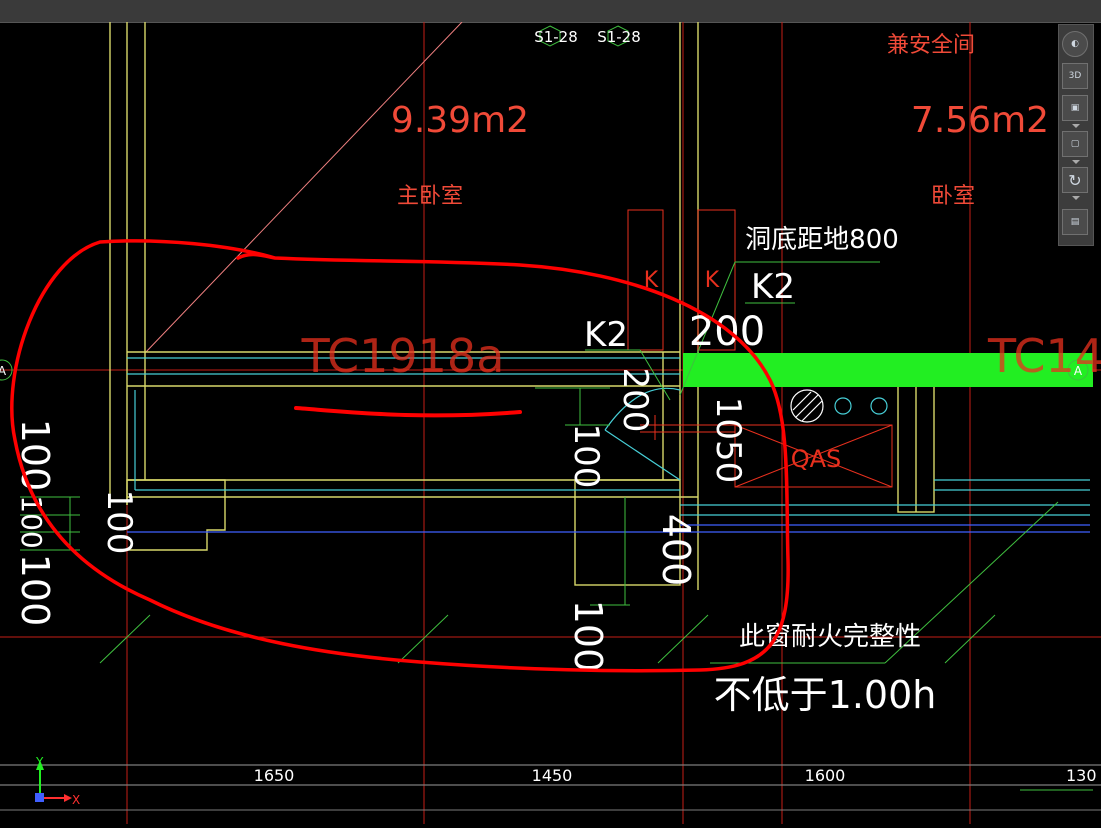 This screenshot has height=828, width=1101. I want to click on window-label-tc14: TC14, so click(1044, 356).